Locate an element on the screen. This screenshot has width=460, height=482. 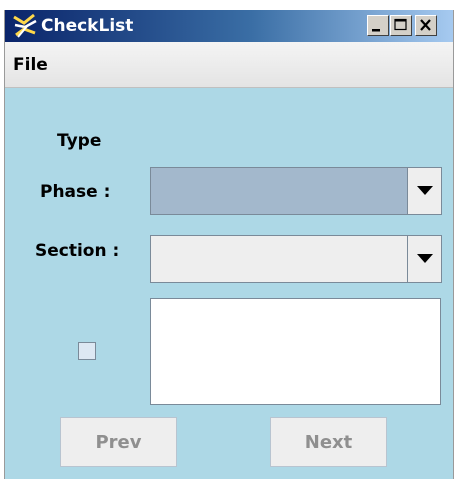
section-label: Section : is located at coordinates (77, 251).